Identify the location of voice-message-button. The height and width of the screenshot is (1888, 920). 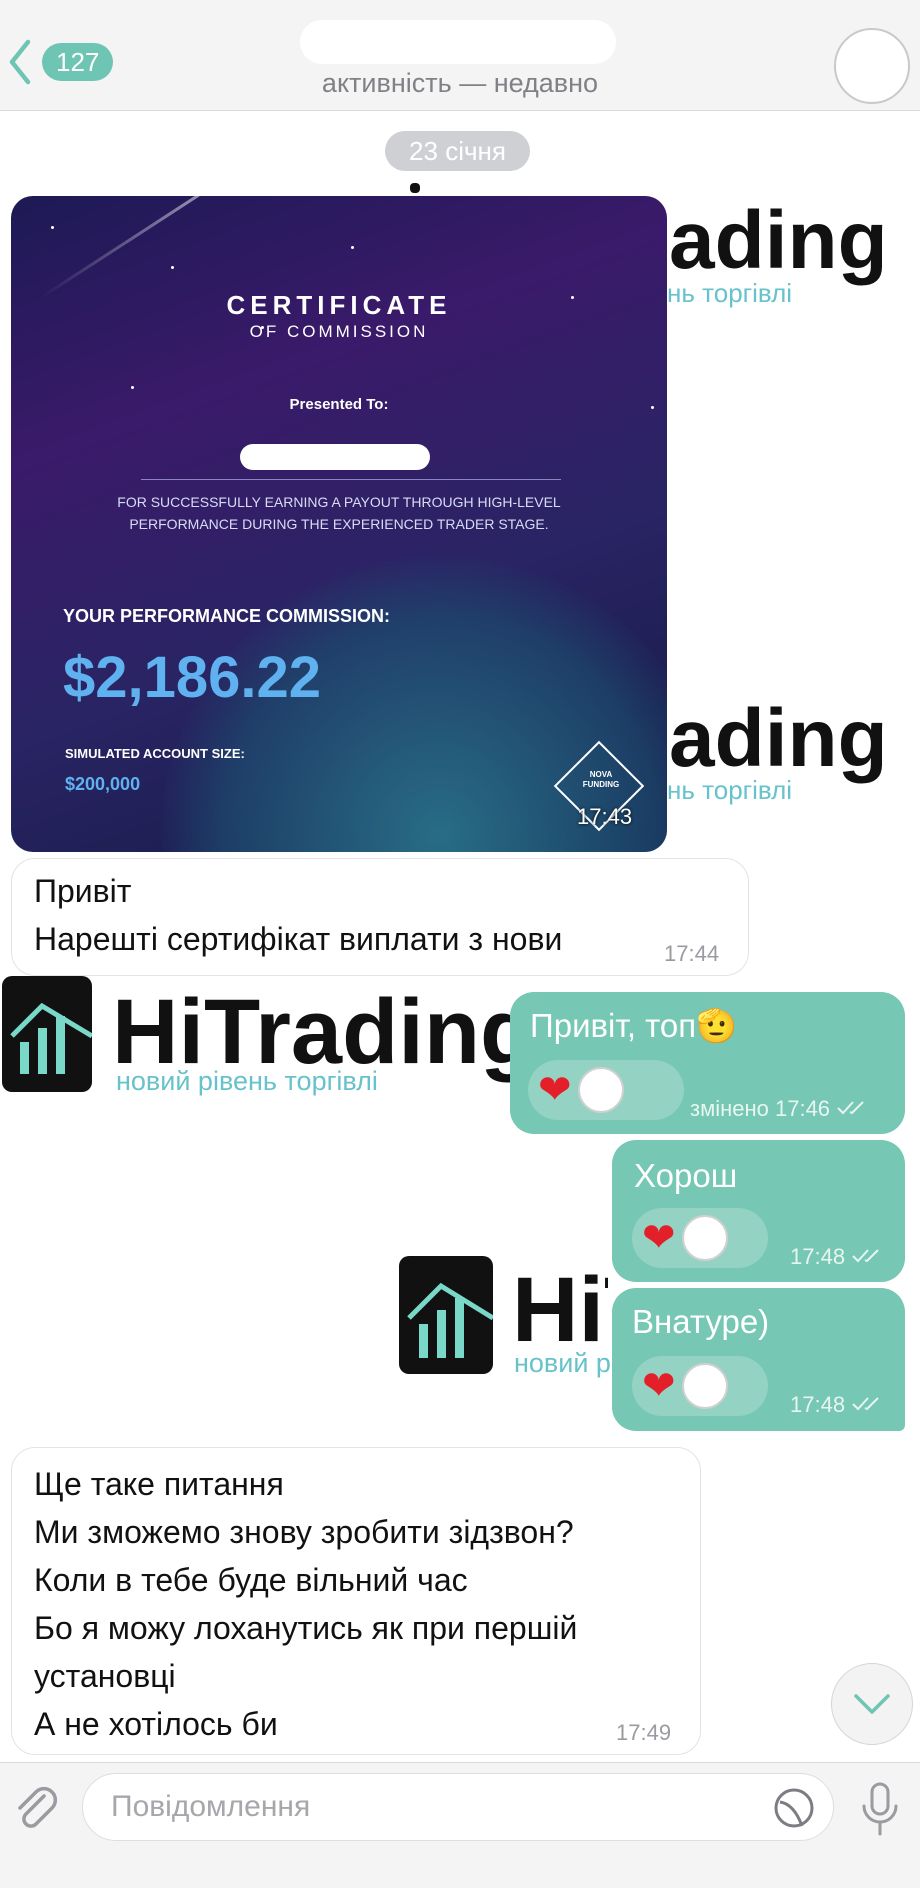
(880, 1809).